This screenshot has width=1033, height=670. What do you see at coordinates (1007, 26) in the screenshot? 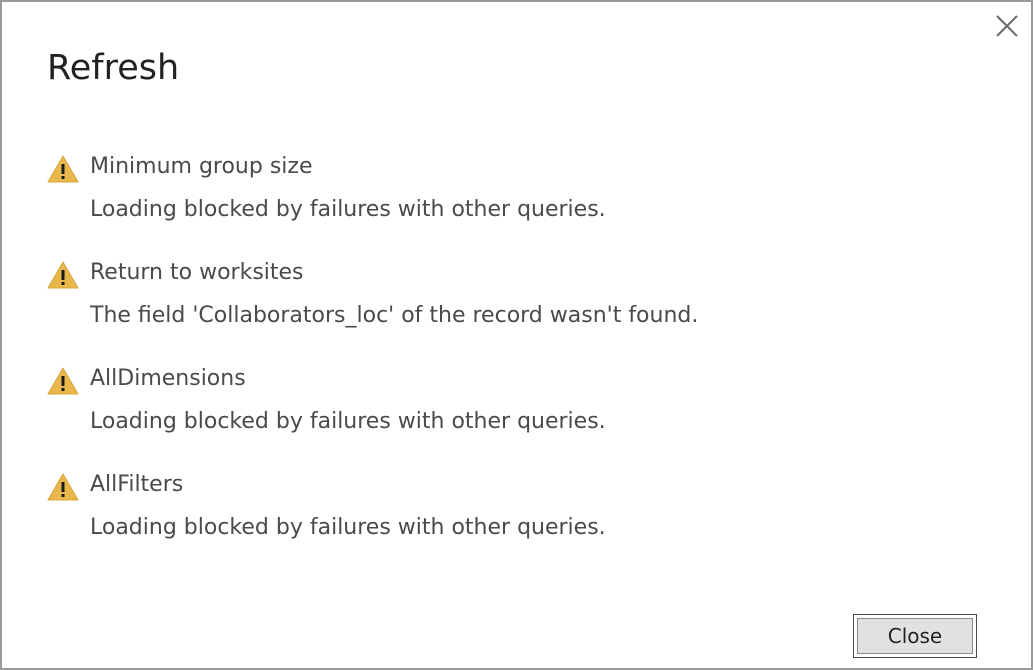
I see `close-icon` at bounding box center [1007, 26].